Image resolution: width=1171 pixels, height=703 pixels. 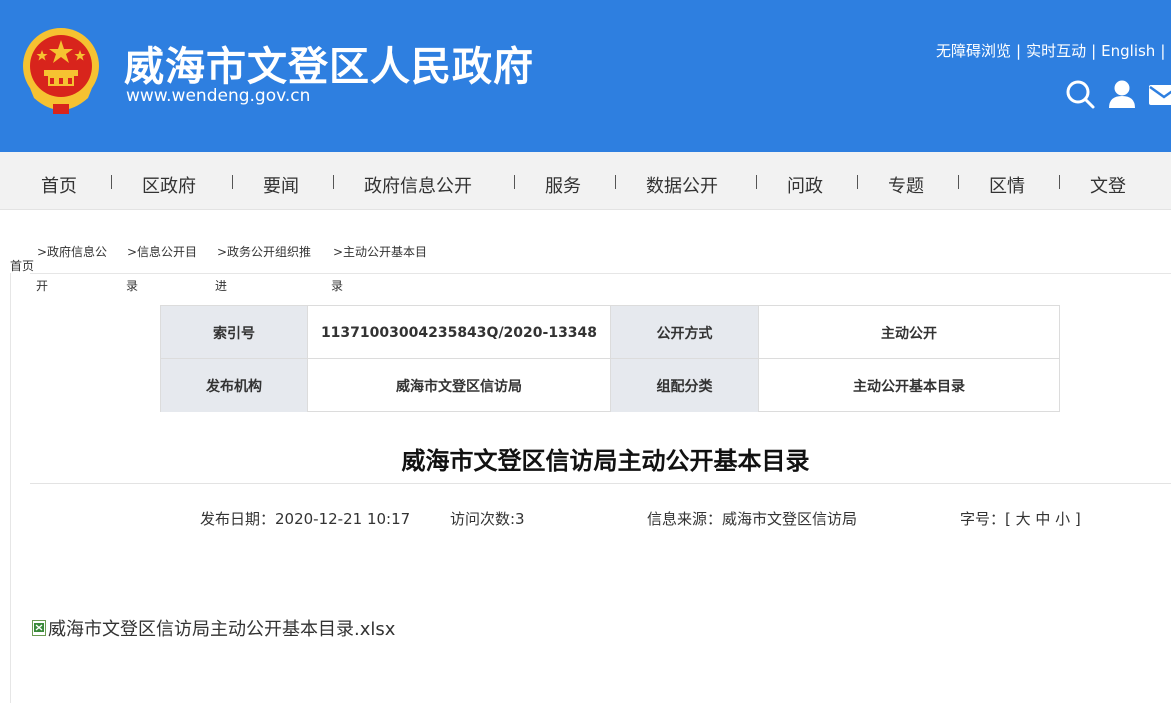 I want to click on nav-item-wendeng: 文登, so click(x=1108, y=185).